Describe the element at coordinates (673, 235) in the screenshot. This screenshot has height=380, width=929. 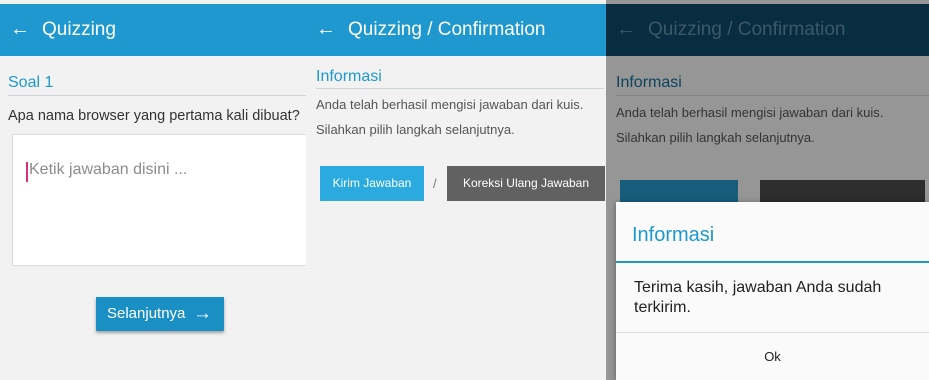
I see `dialog-title: Informasi` at that location.